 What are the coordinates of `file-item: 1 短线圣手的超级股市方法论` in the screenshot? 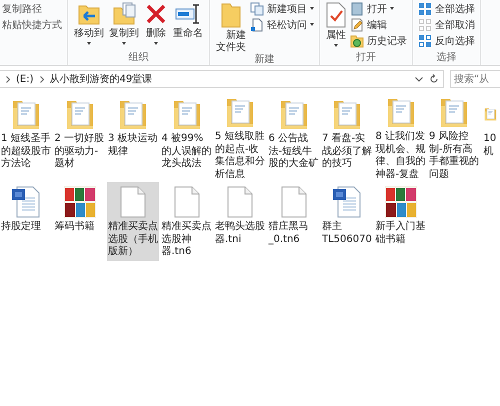 It's located at (26, 136).